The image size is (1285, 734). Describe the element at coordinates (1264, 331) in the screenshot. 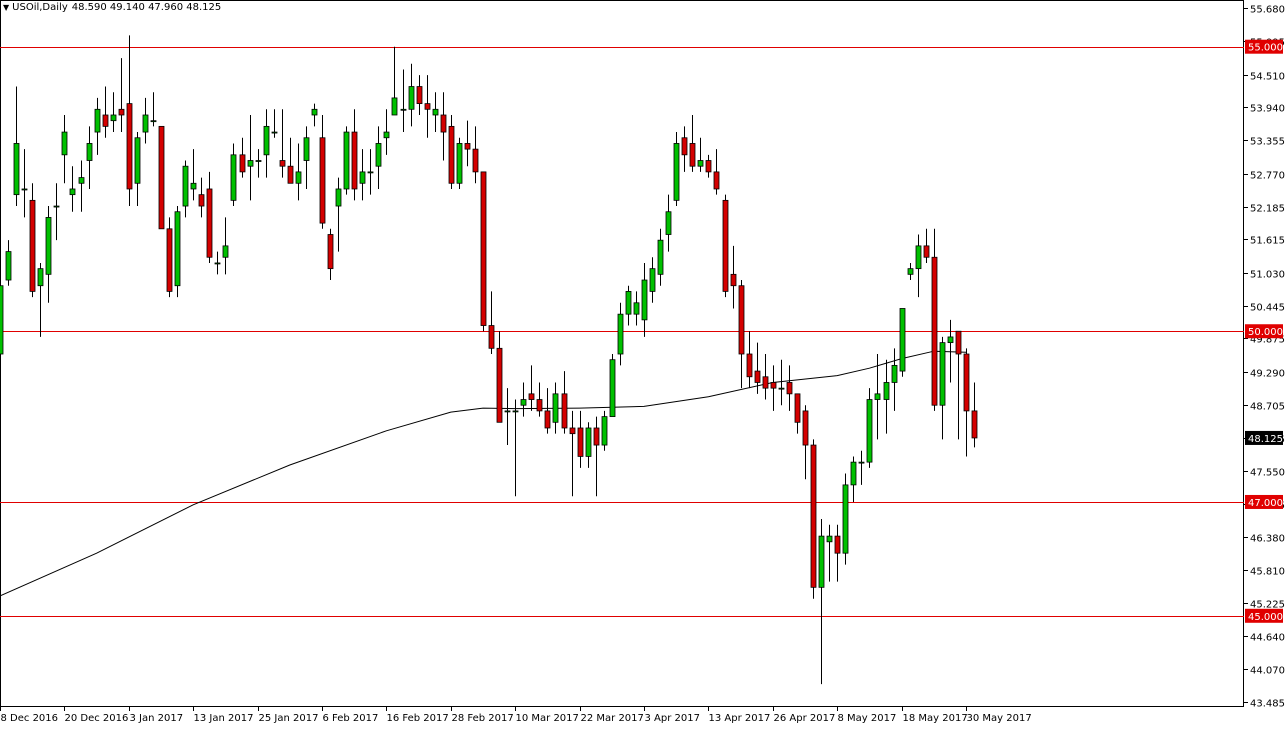

I see `level-price-label: 50.000` at that location.